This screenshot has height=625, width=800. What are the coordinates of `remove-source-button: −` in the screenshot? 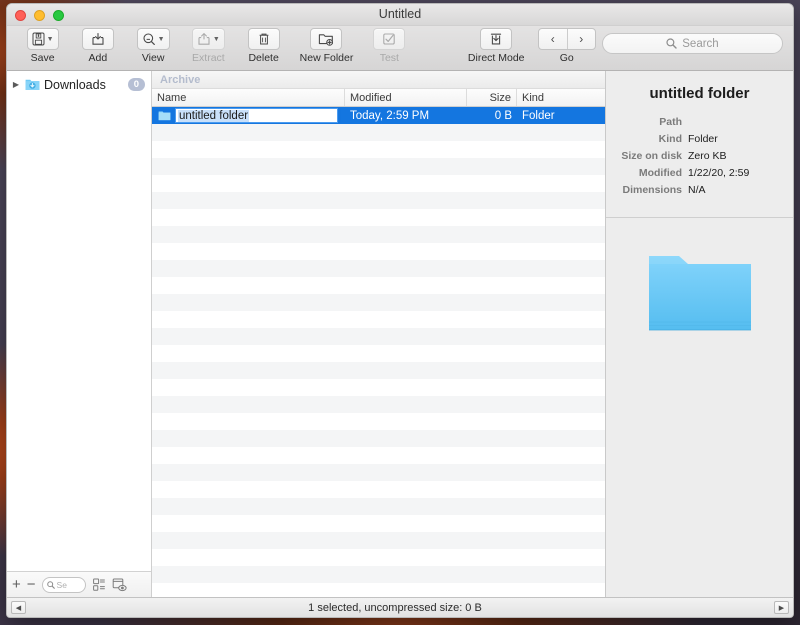 It's located at (31, 584).